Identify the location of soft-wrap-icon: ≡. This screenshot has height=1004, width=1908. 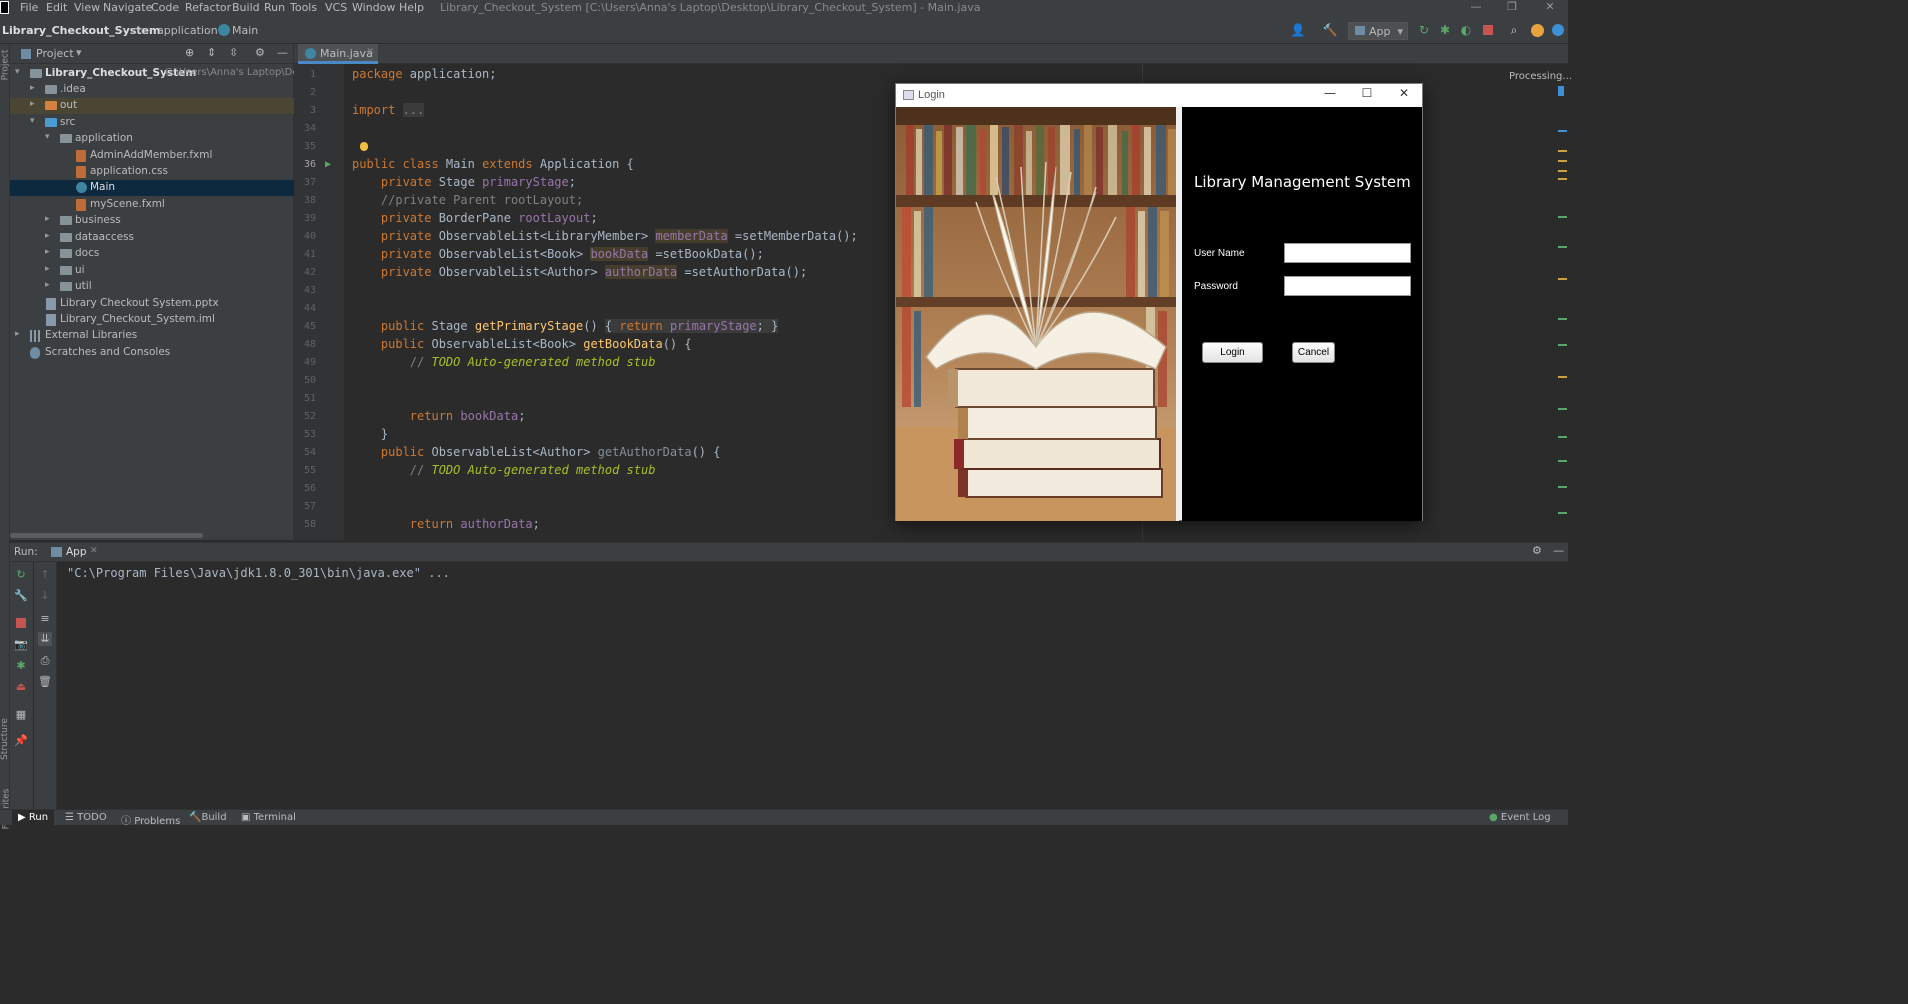
(45, 619).